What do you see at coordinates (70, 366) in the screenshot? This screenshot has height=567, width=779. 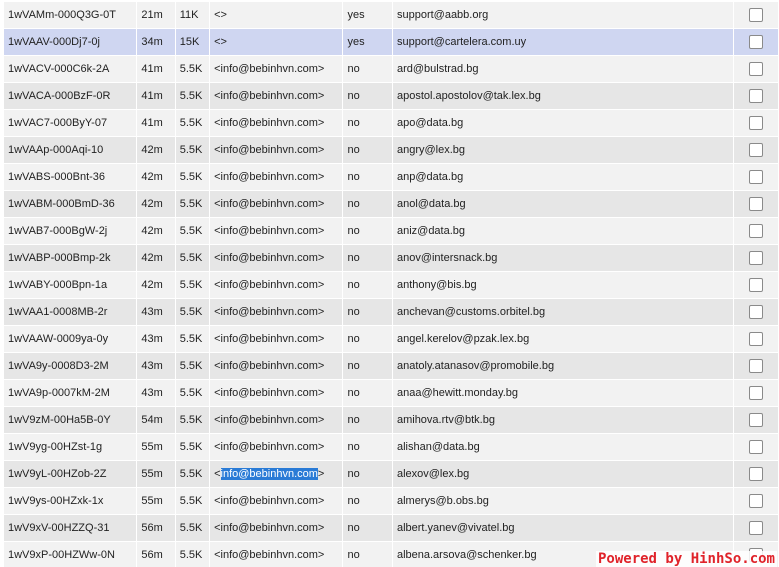 I see `message-id: 1wVA9y-0008D3-2M` at bounding box center [70, 366].